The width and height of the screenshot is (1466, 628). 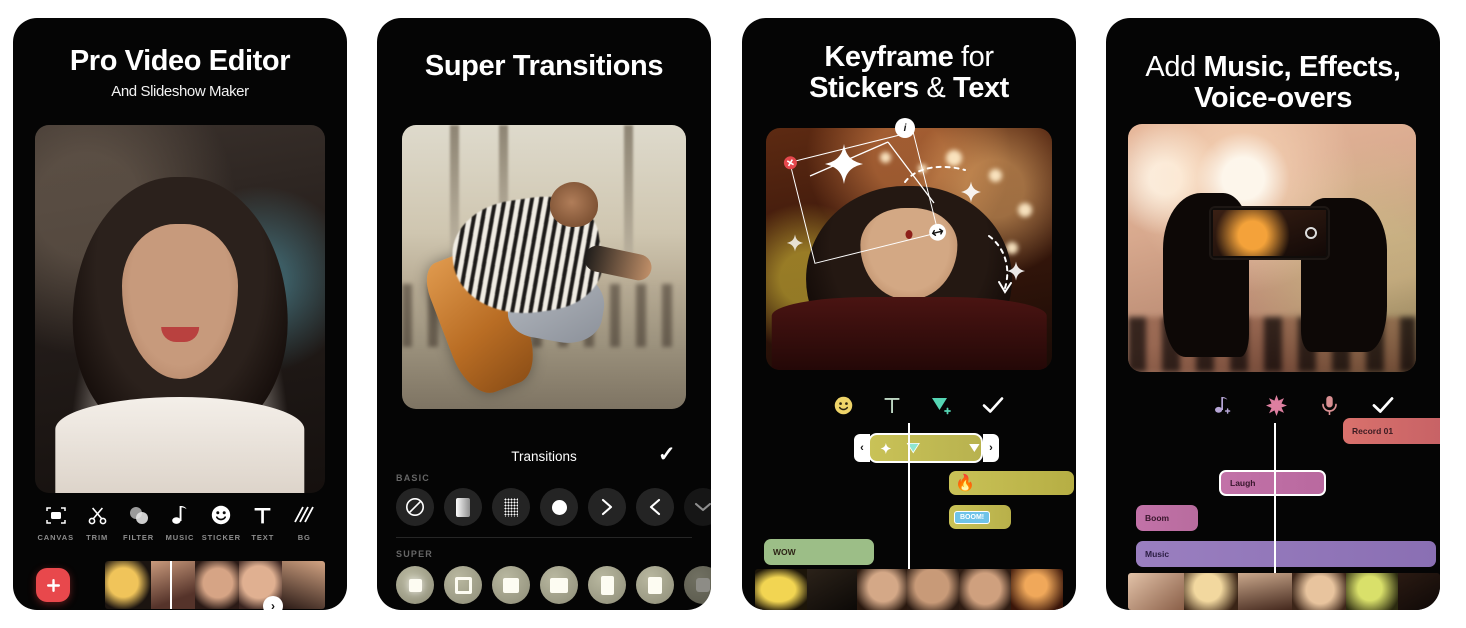 I want to click on page-subtitle: And Slideshow Maker, so click(x=180, y=91).